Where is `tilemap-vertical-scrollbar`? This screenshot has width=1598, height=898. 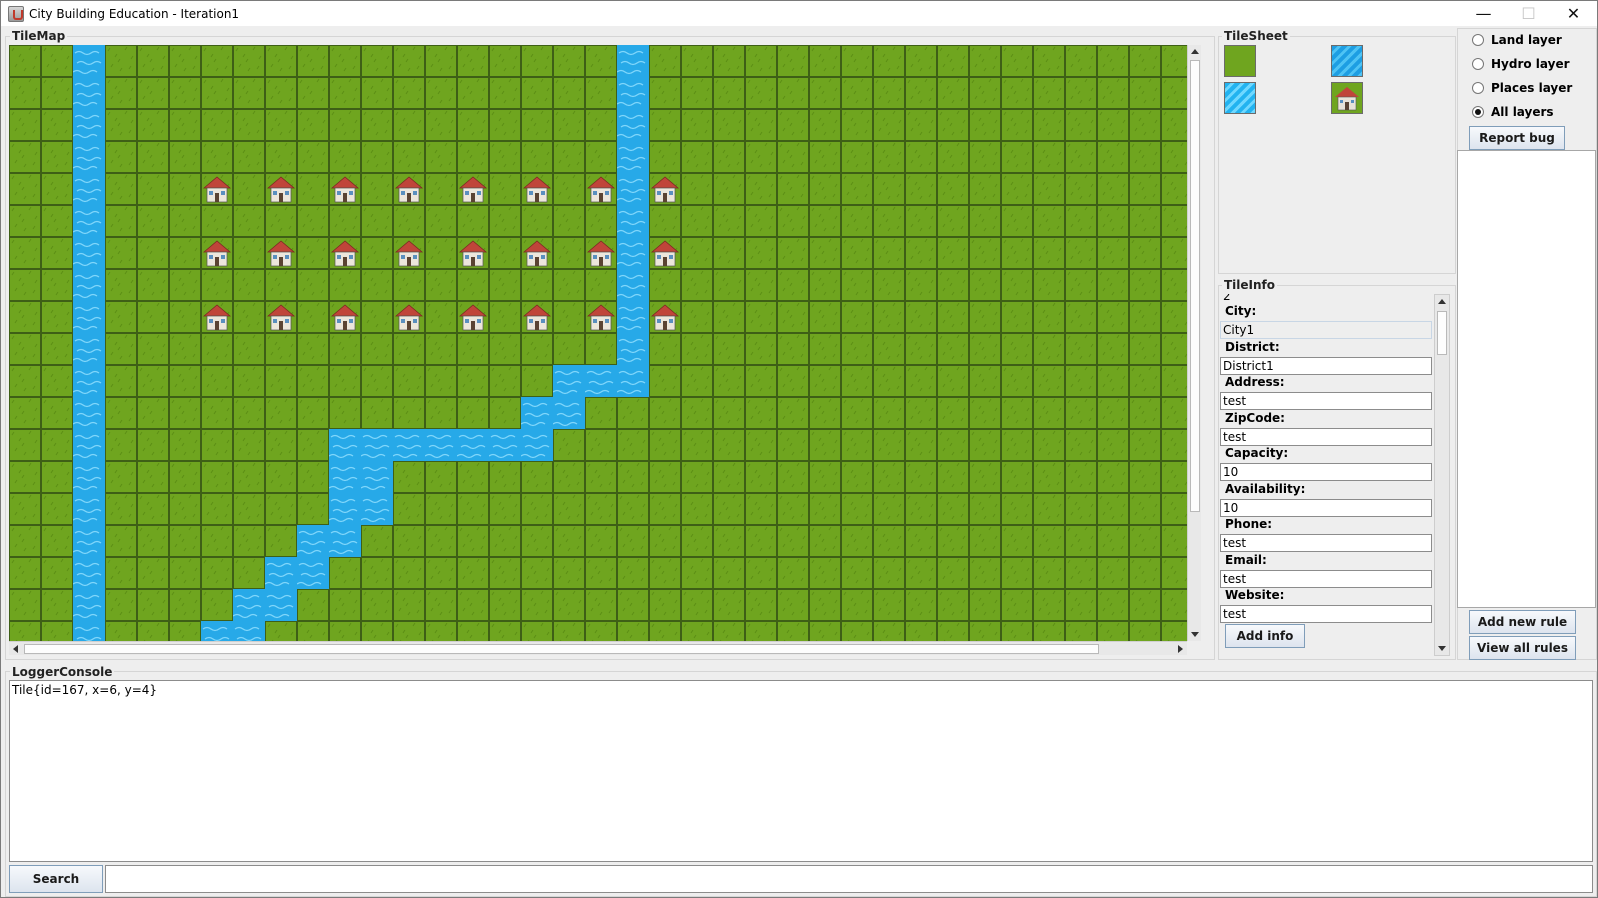
tilemap-vertical-scrollbar is located at coordinates (1194, 343).